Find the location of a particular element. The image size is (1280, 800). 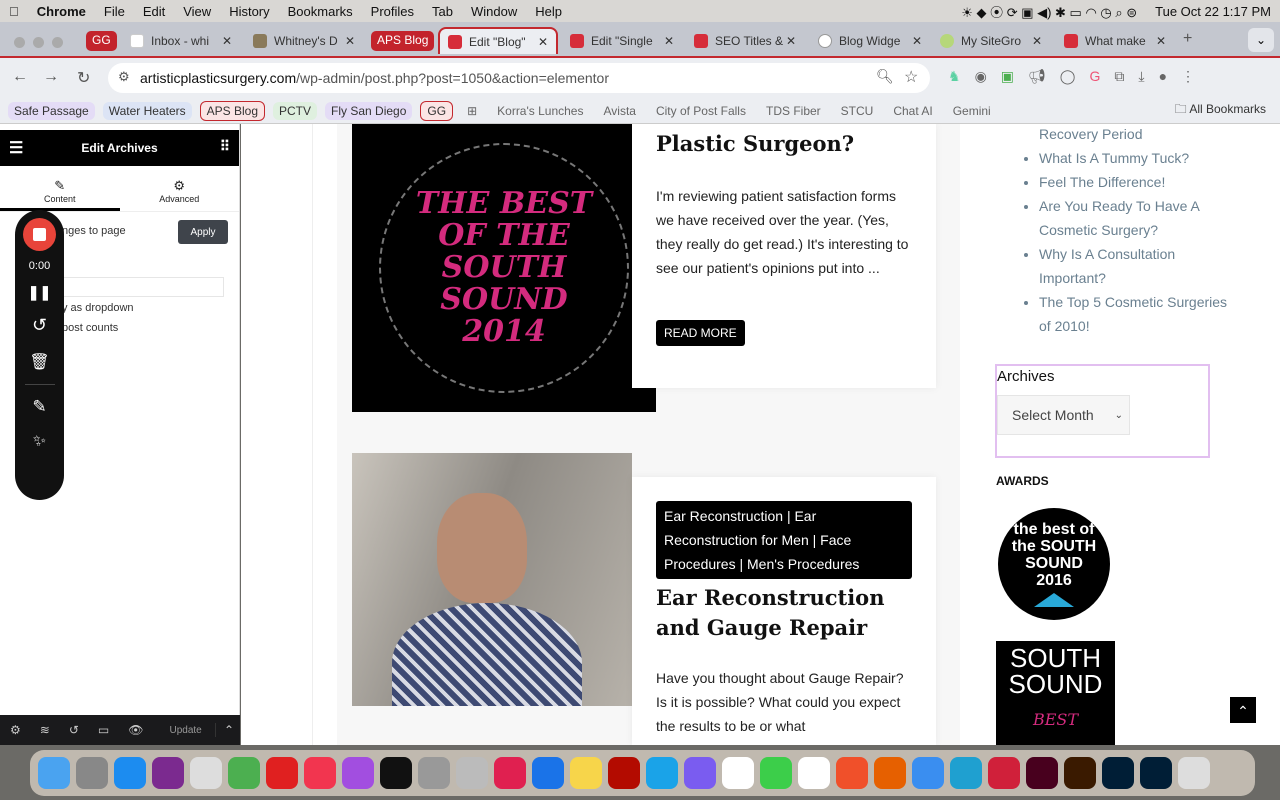

archives-widget: Archives Select Month ⌄ is located at coordinates (1102, 411).